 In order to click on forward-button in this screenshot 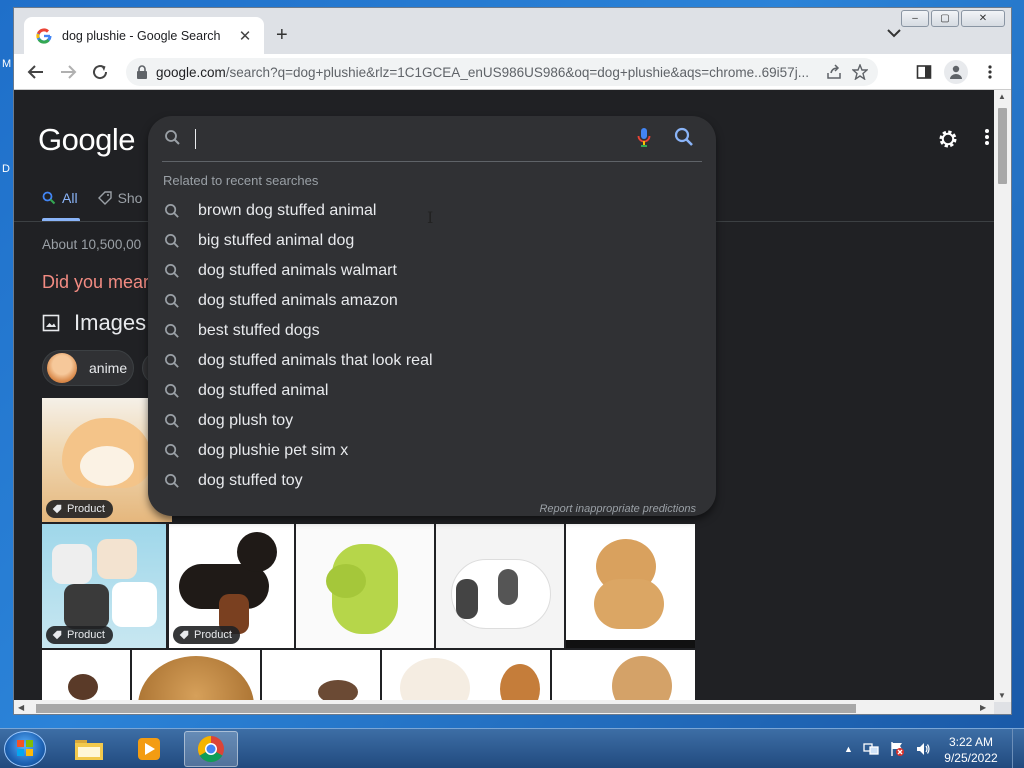, I will do `click(68, 72)`.